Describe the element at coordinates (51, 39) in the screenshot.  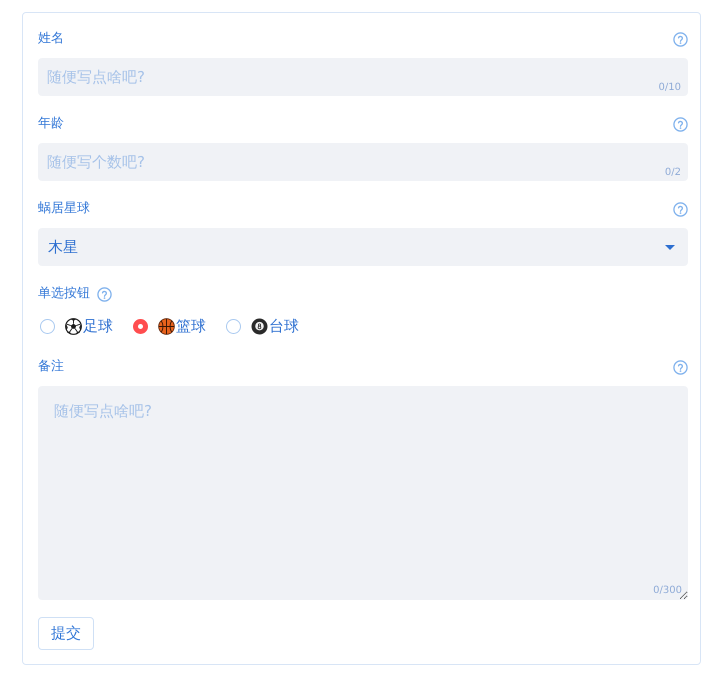
I see `field-label: 姓名` at that location.